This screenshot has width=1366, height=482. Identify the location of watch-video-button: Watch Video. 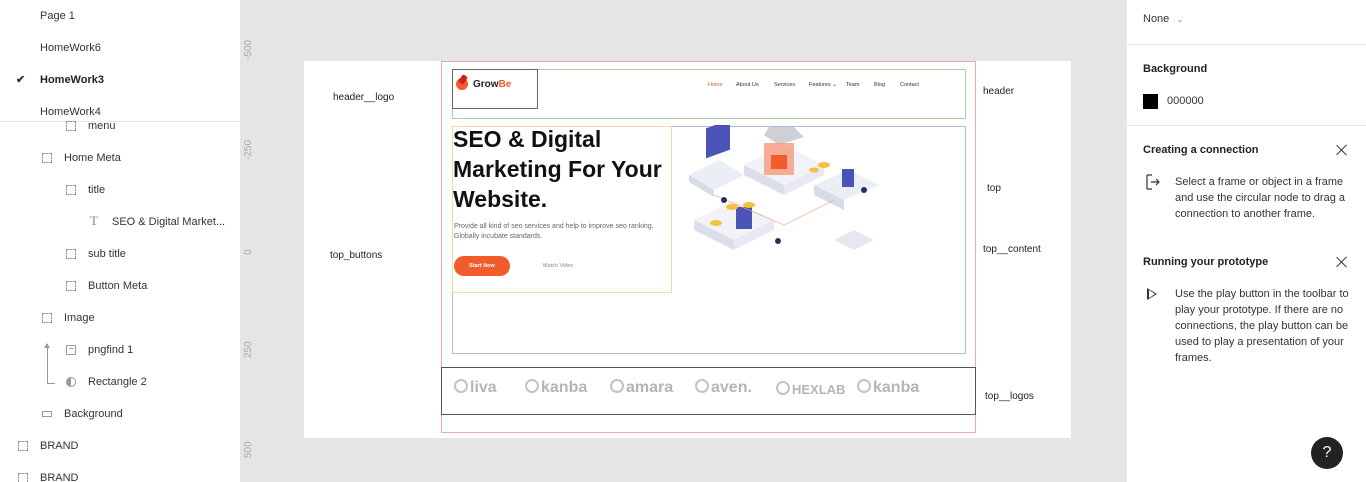
(558, 266).